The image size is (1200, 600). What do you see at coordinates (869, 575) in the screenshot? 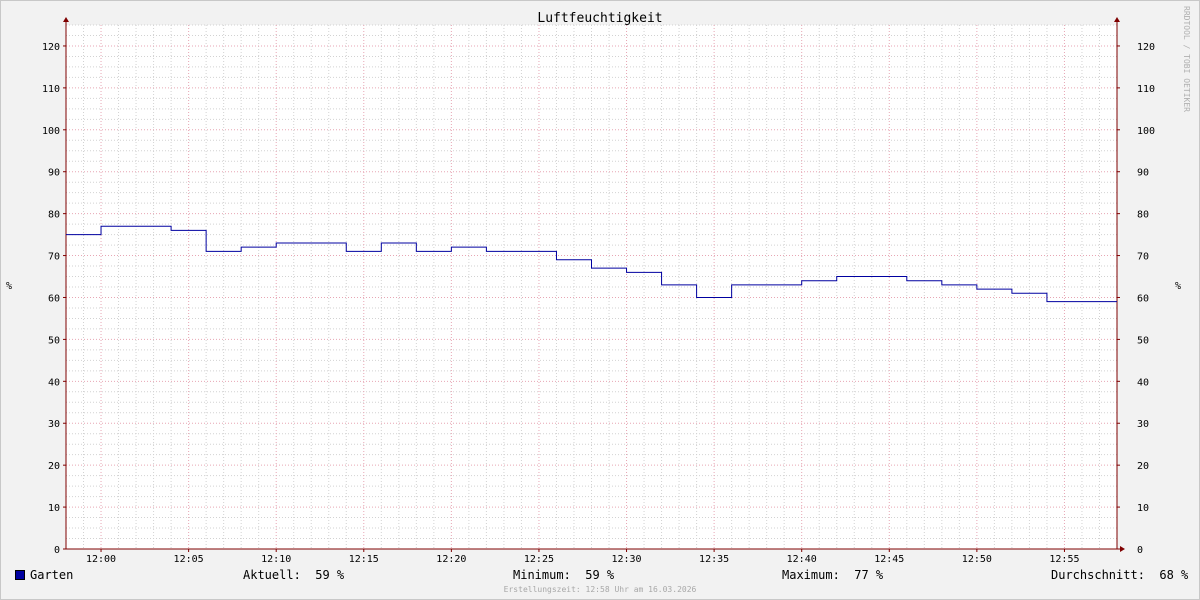
I see `legend-maximum-value: 77 %` at bounding box center [869, 575].